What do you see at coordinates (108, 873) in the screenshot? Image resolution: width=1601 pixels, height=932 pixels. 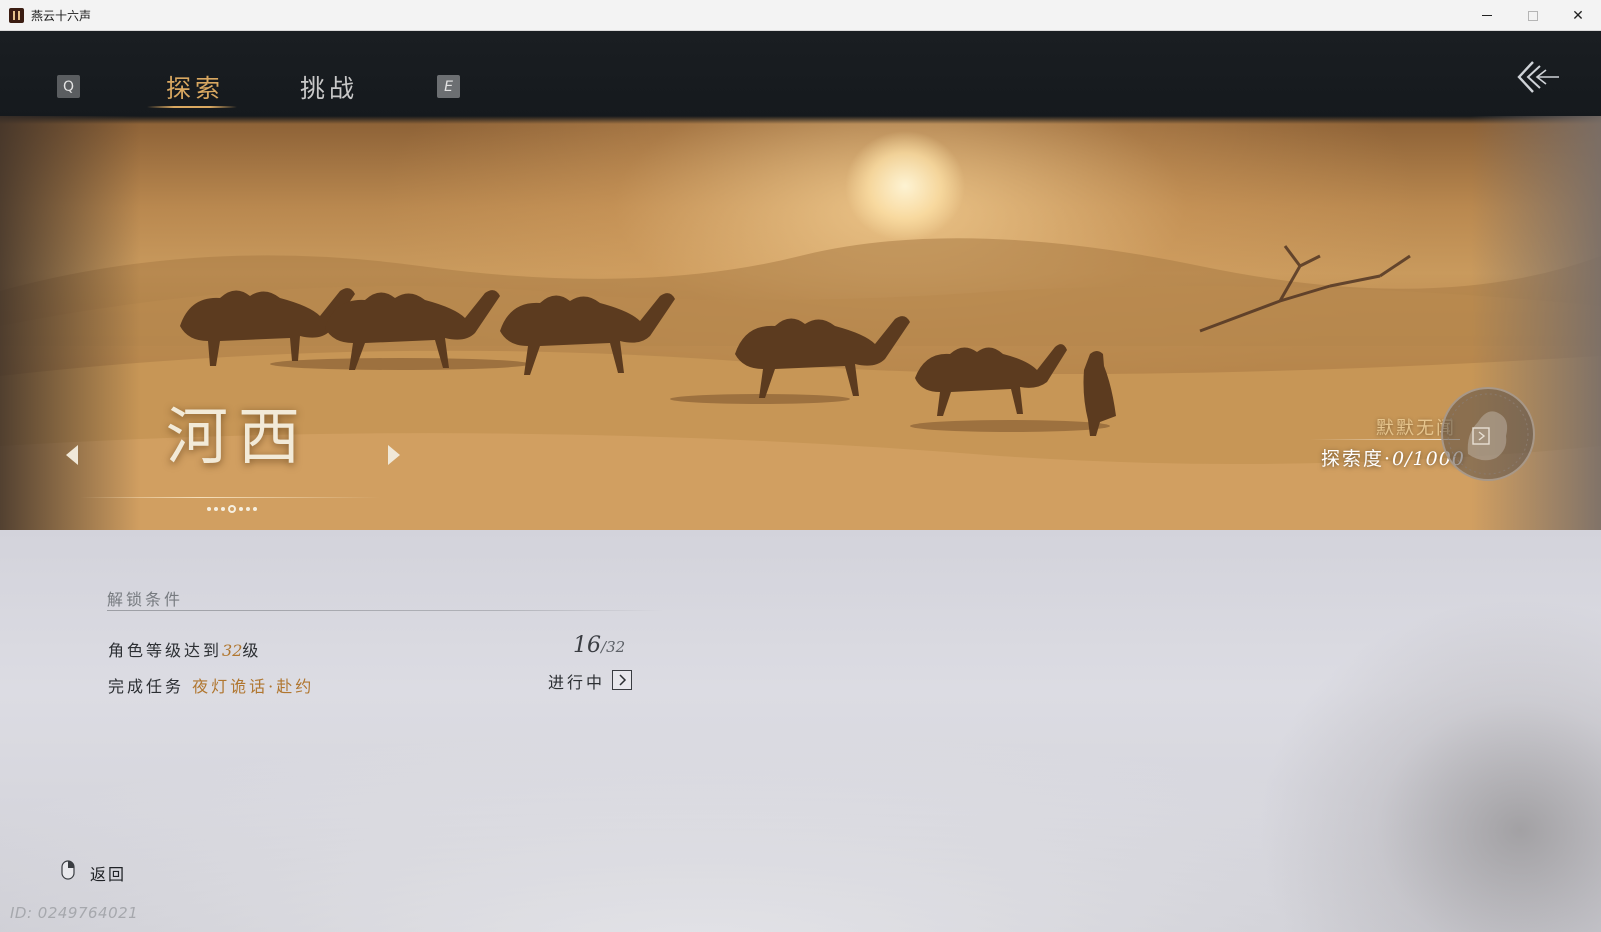 I see `back-button: 返回` at bounding box center [108, 873].